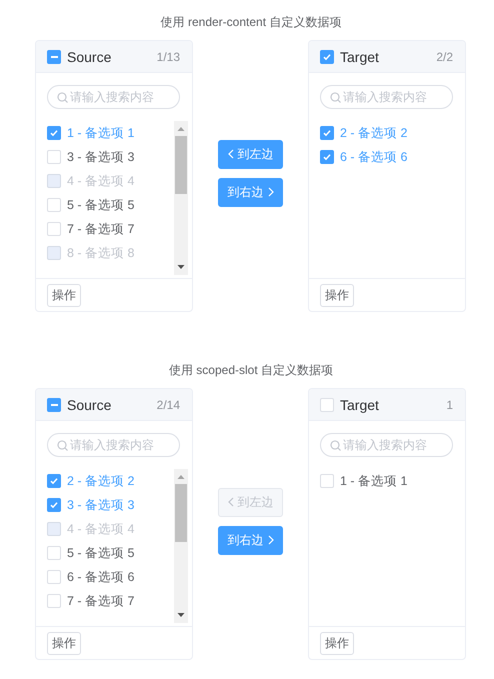 The height and width of the screenshot is (679, 494). Describe the element at coordinates (168, 57) in the screenshot. I see `selection-count: 1/13` at that location.